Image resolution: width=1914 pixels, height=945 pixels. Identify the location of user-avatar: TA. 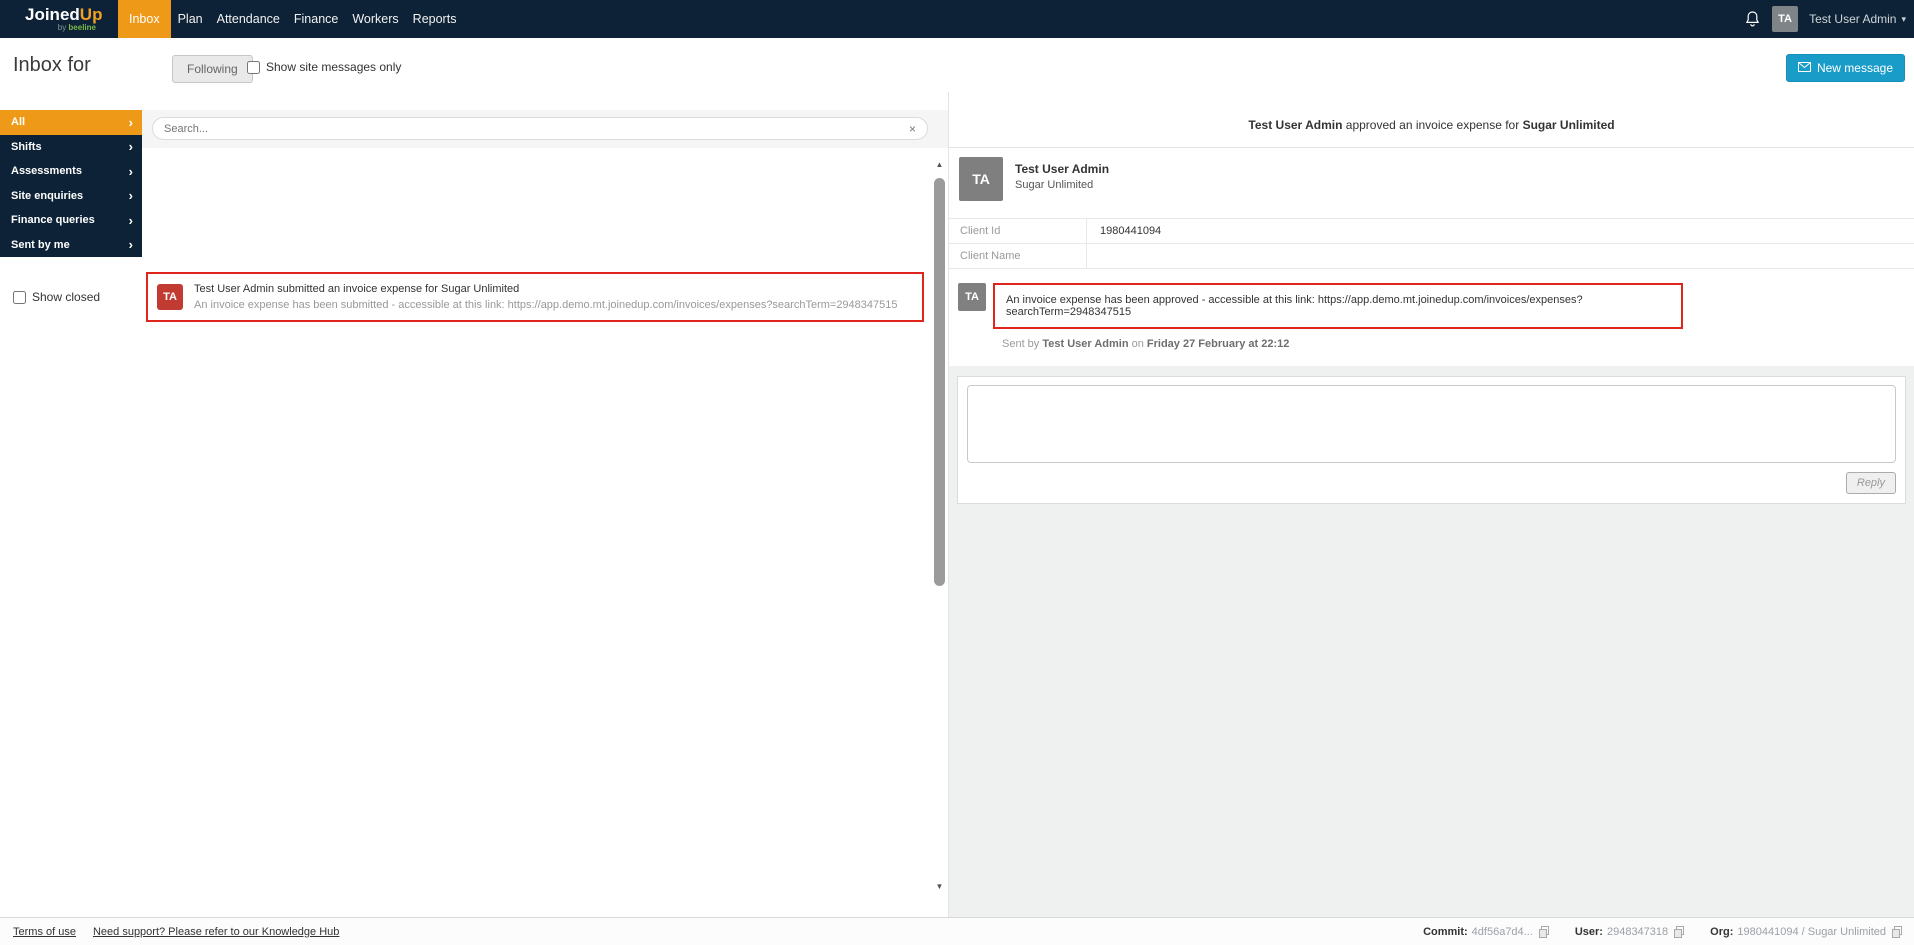
(1785, 19).